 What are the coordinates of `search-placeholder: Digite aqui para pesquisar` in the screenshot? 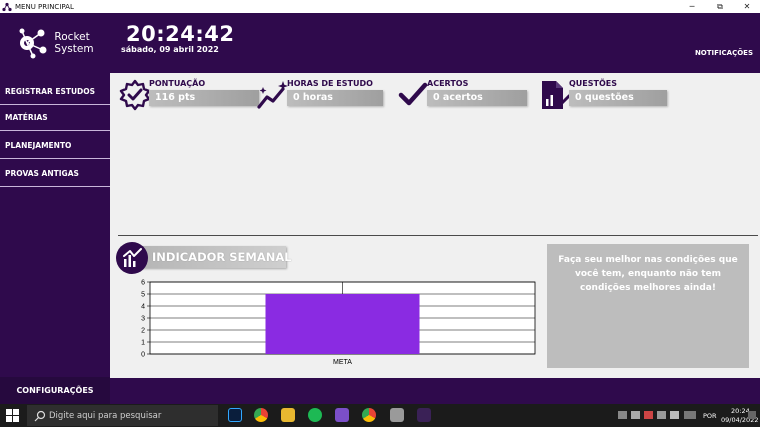 It's located at (105, 415).